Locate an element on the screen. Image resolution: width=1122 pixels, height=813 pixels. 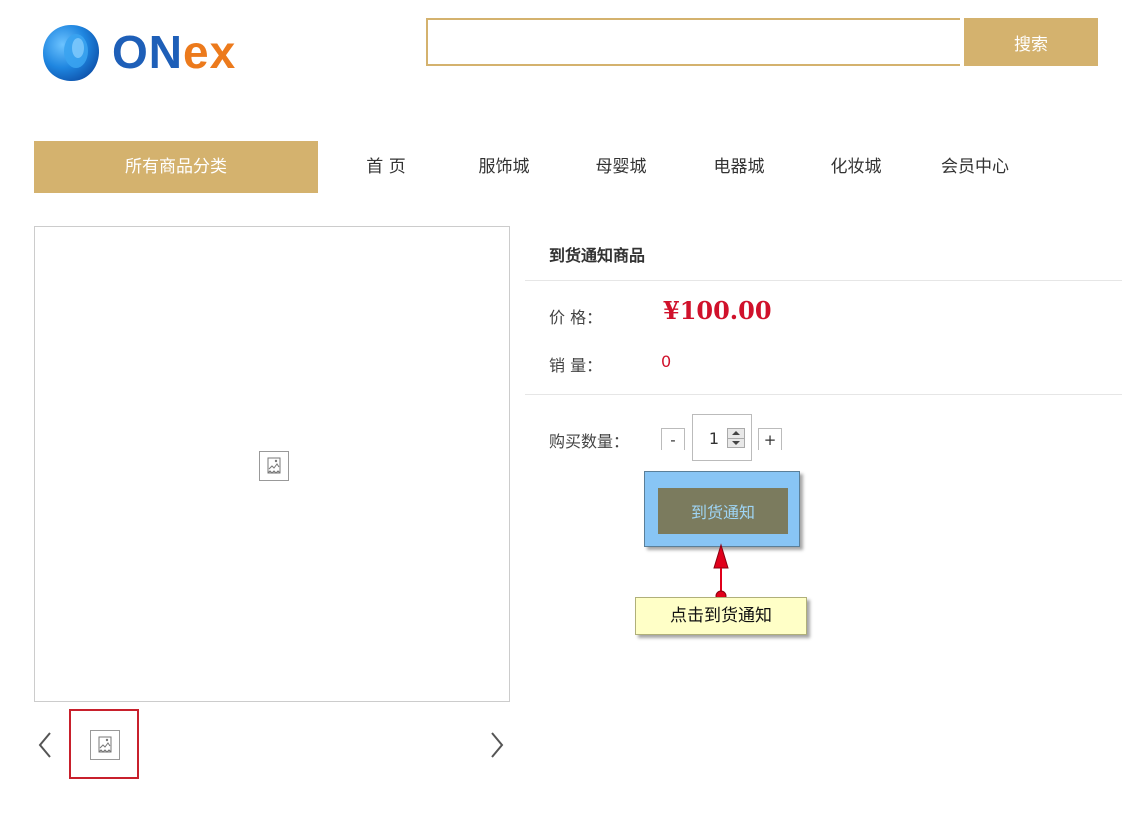
price-value: ¥100.00 is located at coordinates (717, 310).